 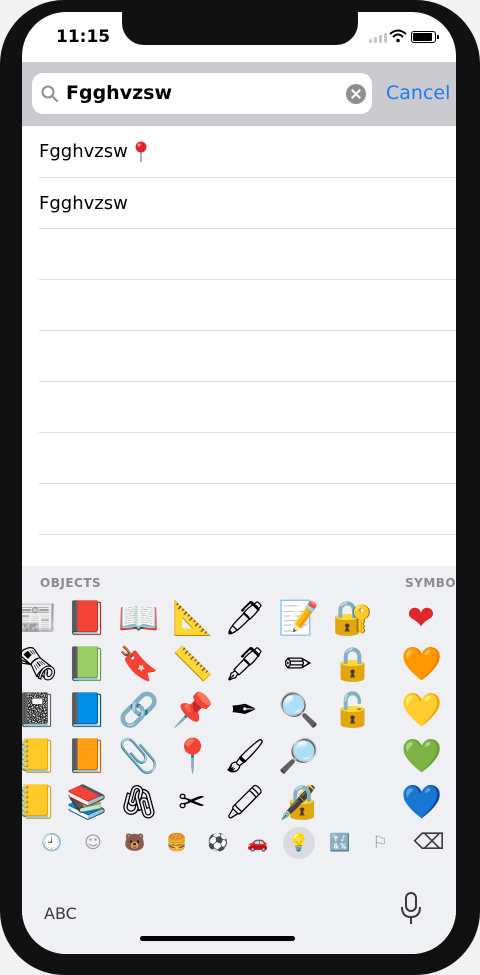 I want to click on emoji-key: 🔖, so click(x=138, y=664).